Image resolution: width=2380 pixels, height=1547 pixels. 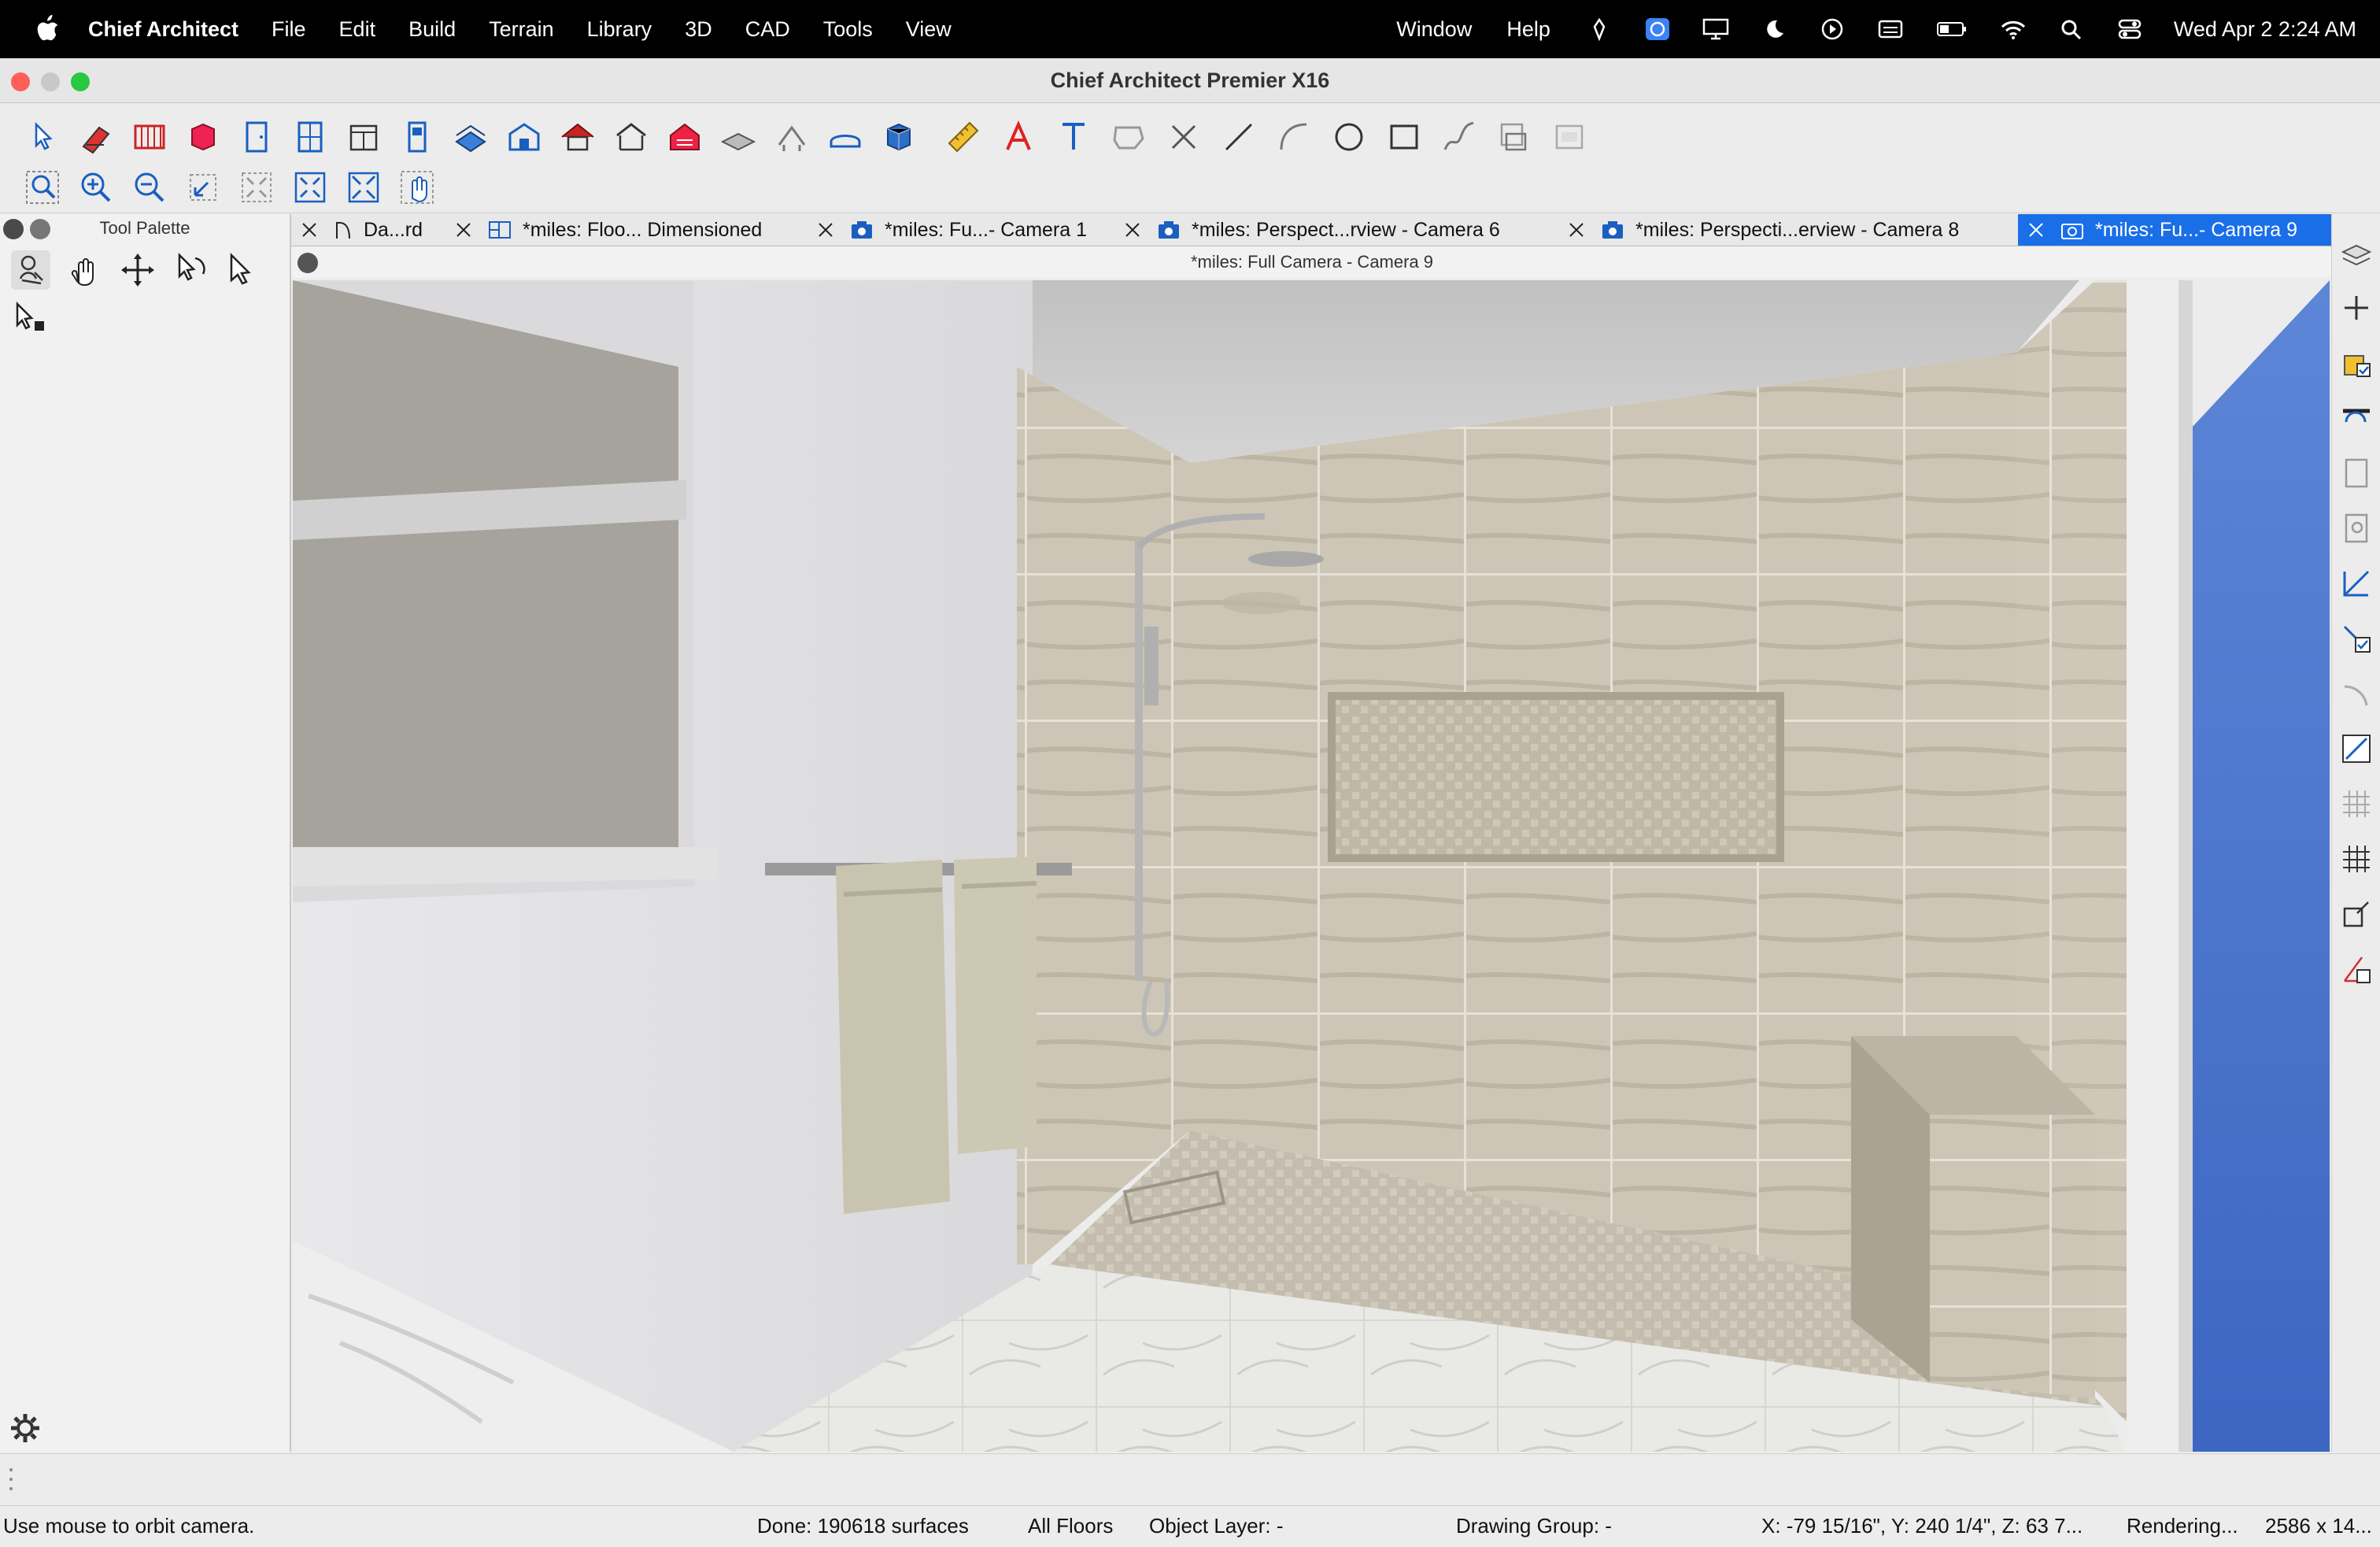 I want to click on cad-block-icon, so click(x=1569, y=137).